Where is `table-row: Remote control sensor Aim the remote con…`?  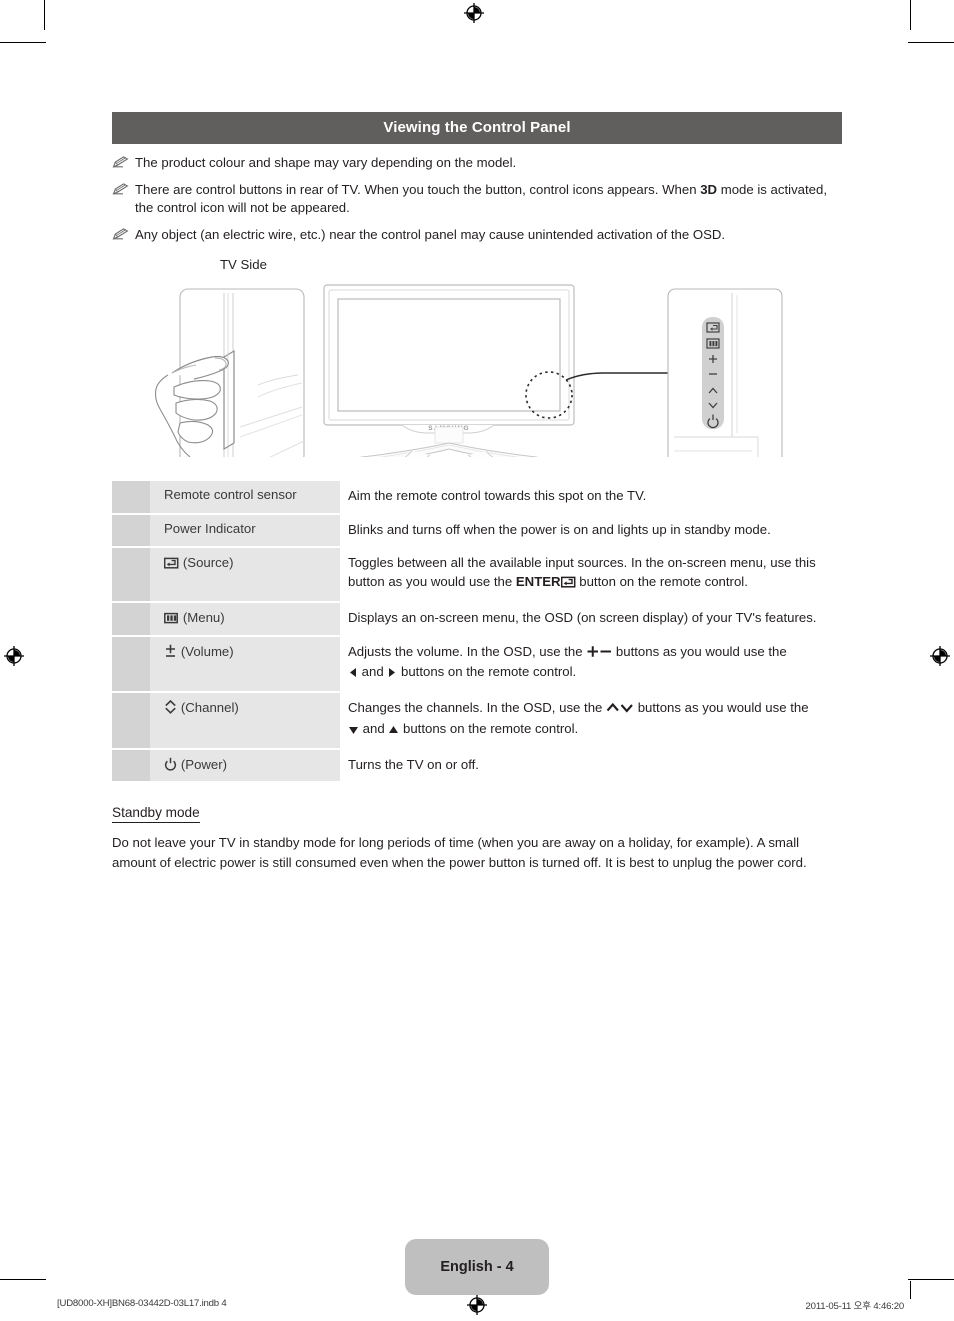
table-row: Remote control sensor Aim the remote con… is located at coordinates (477, 496).